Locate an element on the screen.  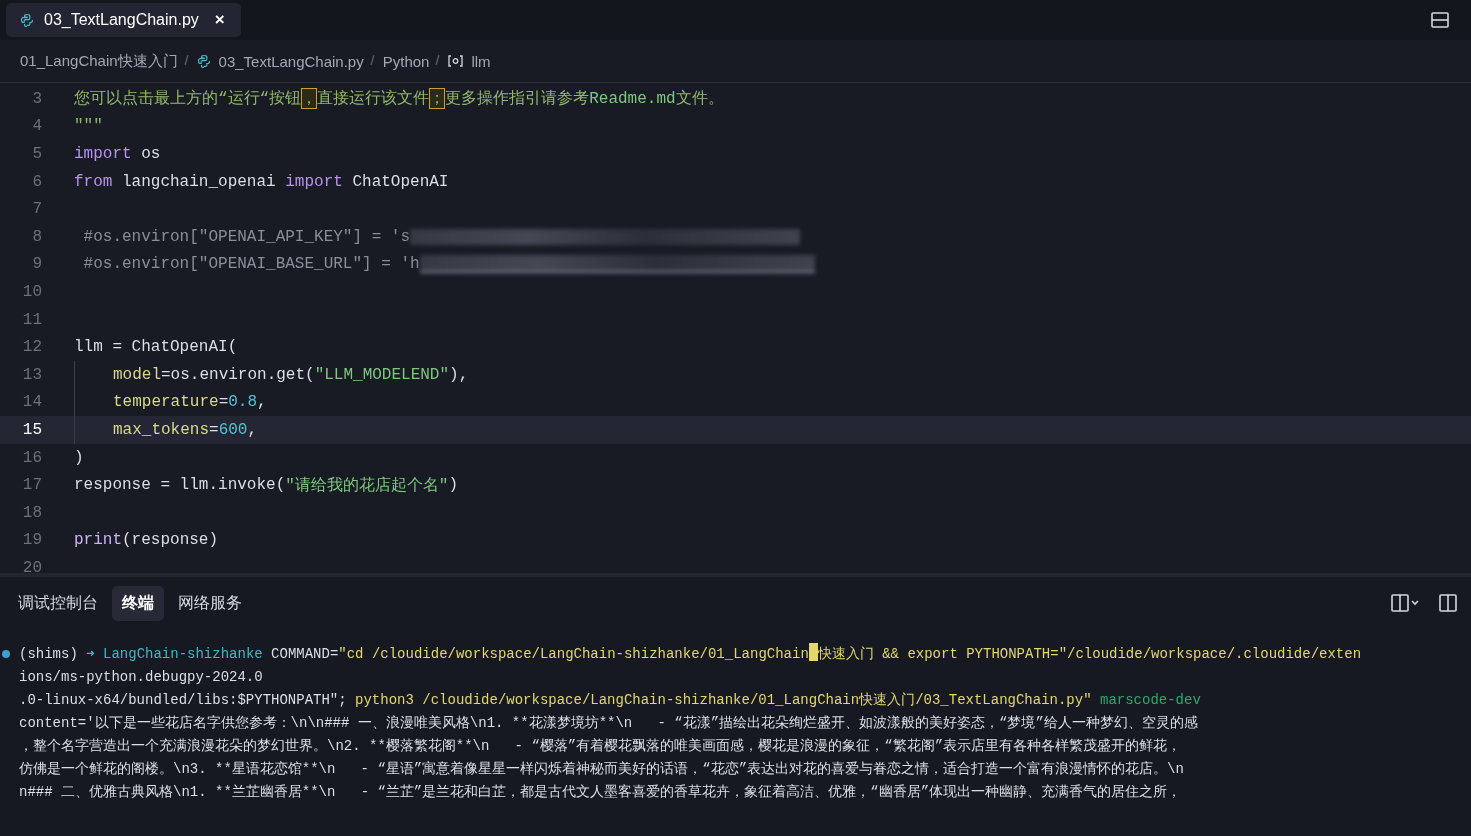
panel-tab: 终端 is located at coordinates (138, 603).